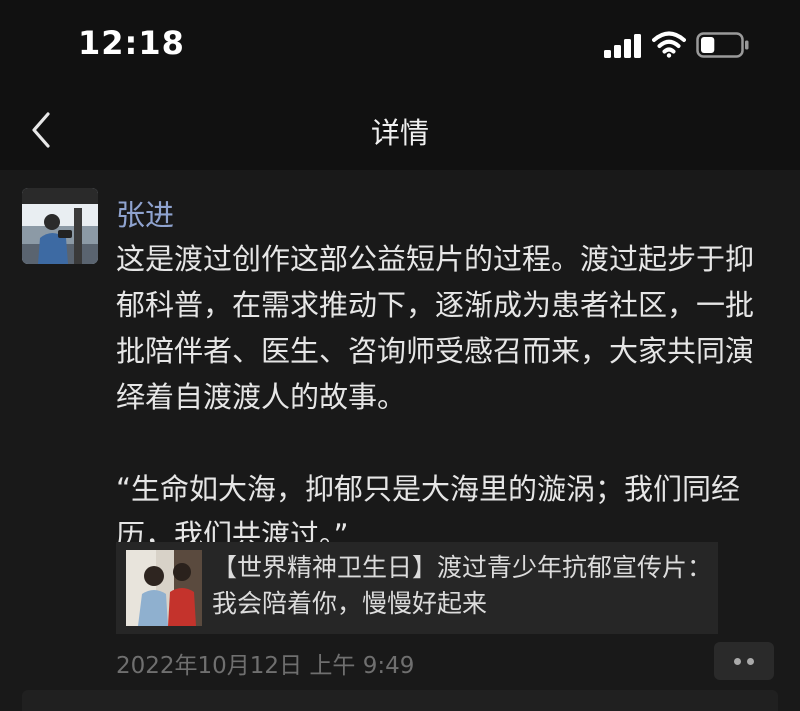  I want to click on cellular-signal-icon, so click(622, 46).